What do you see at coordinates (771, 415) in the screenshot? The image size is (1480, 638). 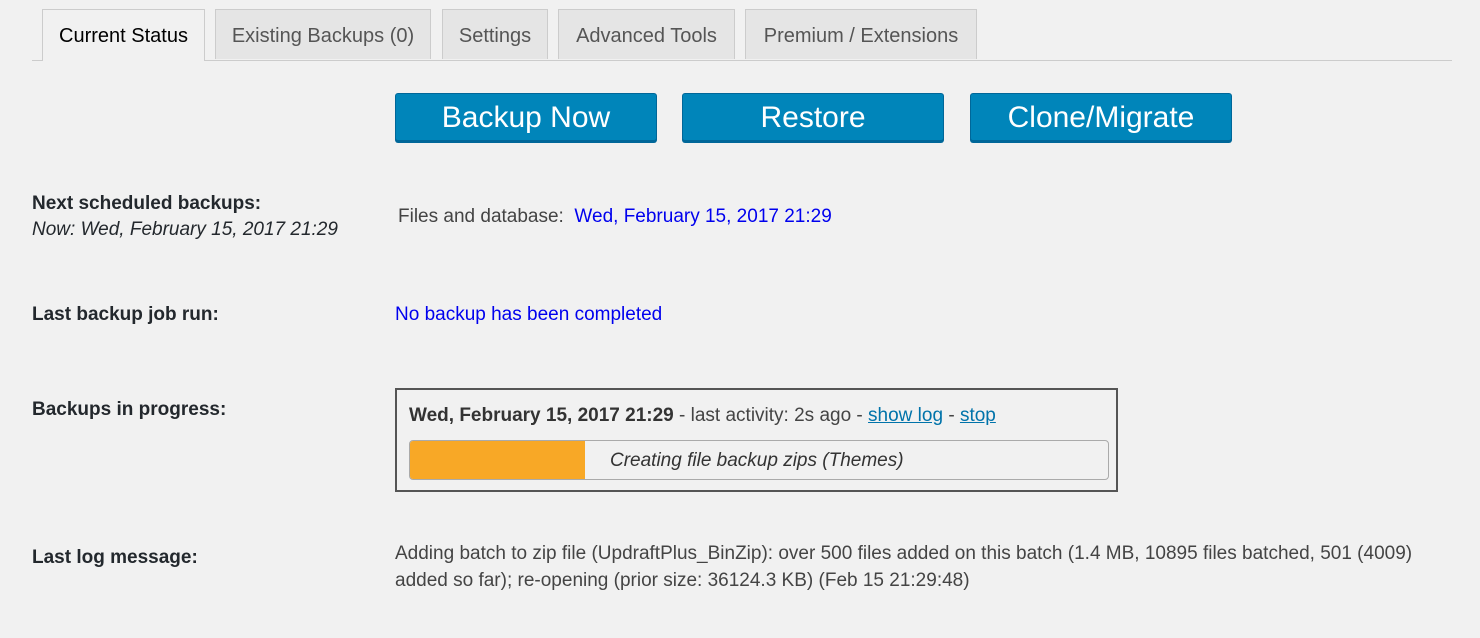 I see `last-activity: - last activity: 2s ago -` at bounding box center [771, 415].